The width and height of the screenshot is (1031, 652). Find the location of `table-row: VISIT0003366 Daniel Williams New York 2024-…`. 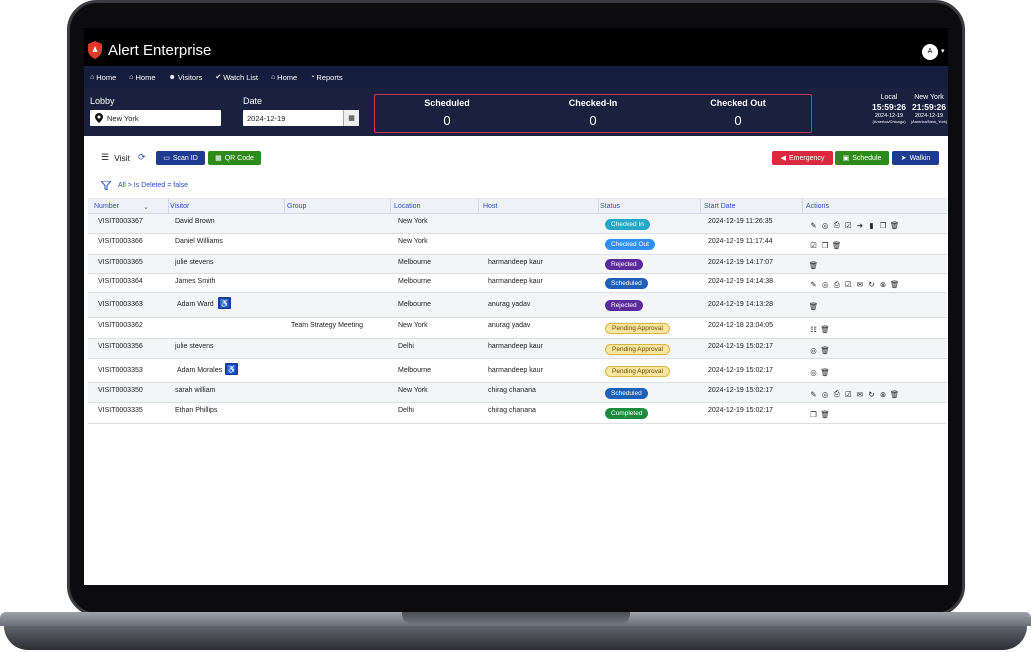

table-row: VISIT0003366 Daniel Williams New York 2024-… is located at coordinates (517, 244).